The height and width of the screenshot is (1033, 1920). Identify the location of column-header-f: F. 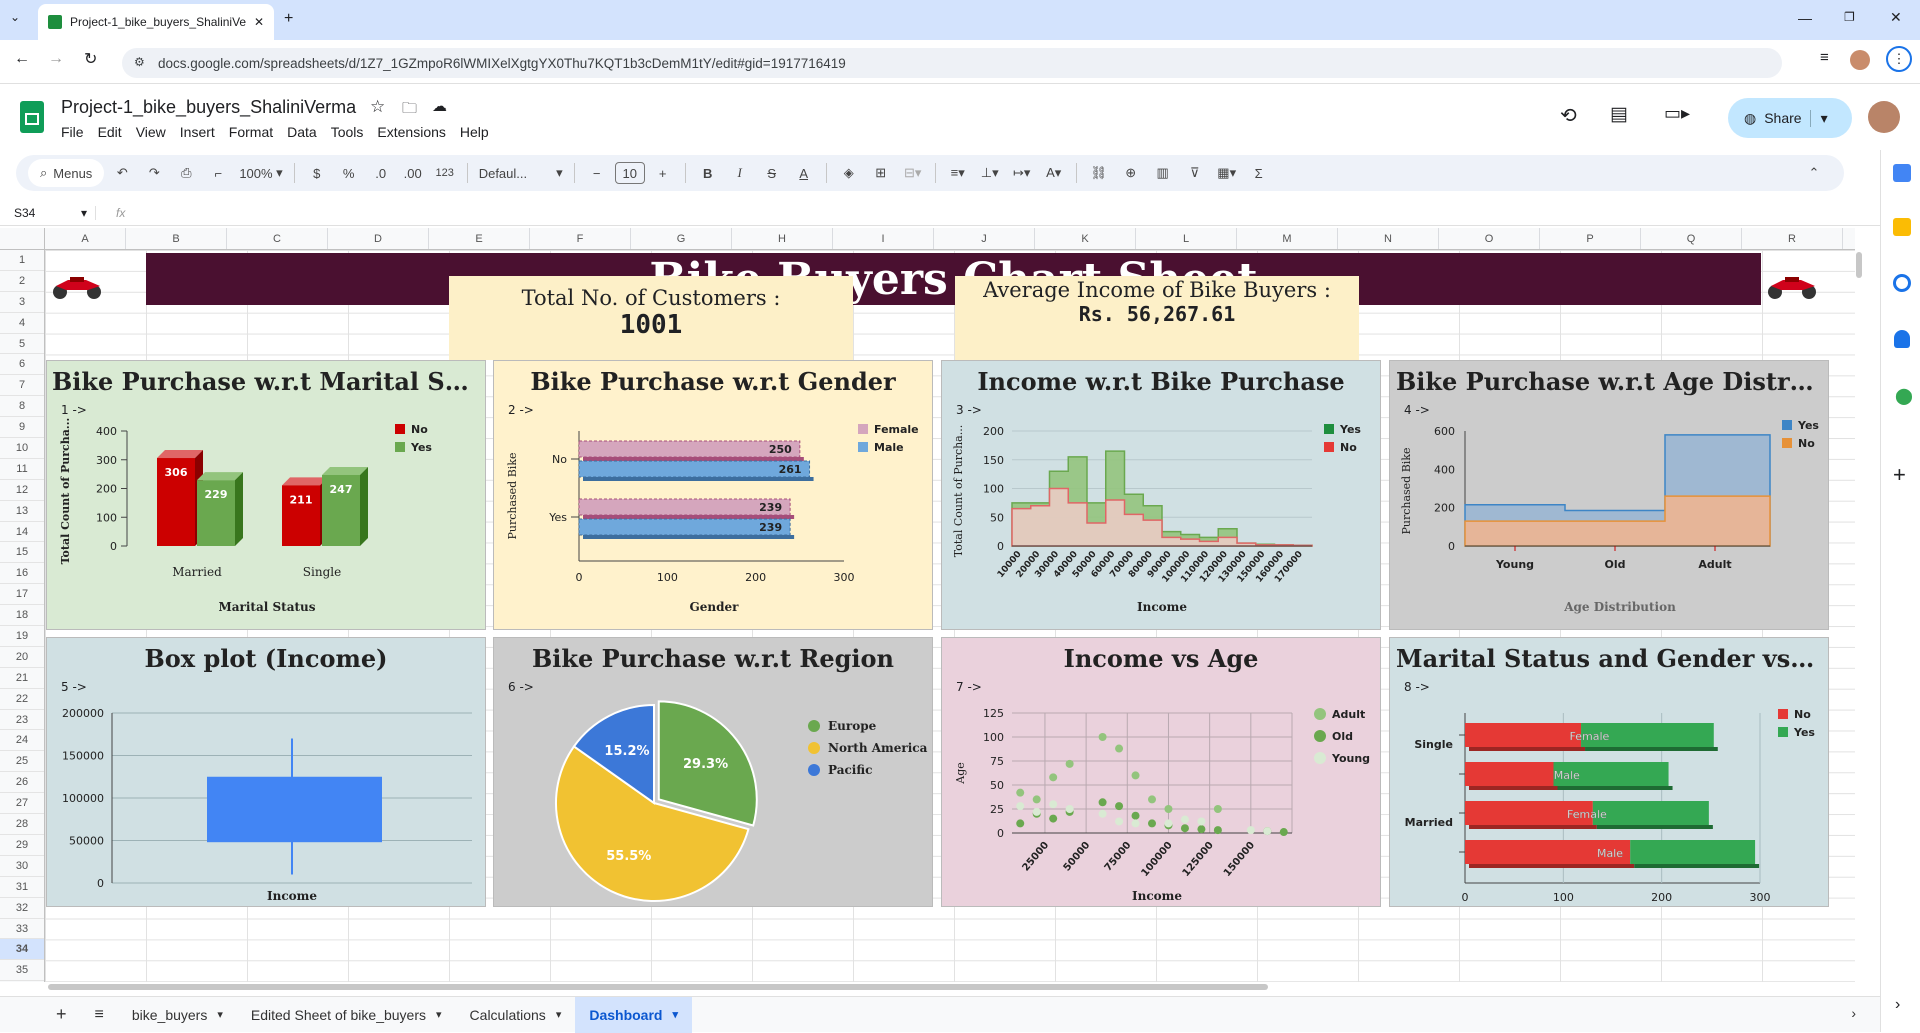
(580, 238).